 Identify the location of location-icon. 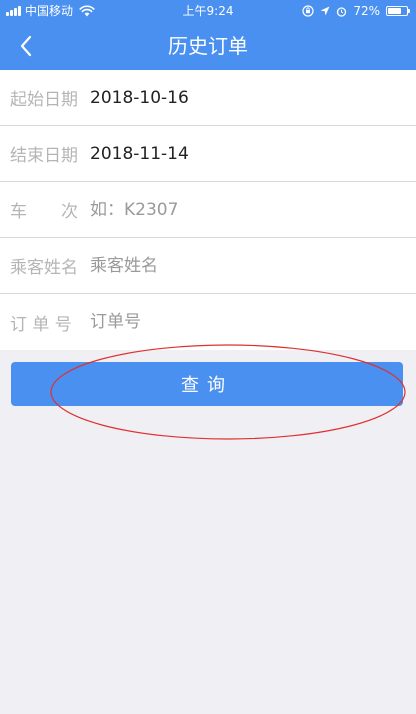
(325, 11).